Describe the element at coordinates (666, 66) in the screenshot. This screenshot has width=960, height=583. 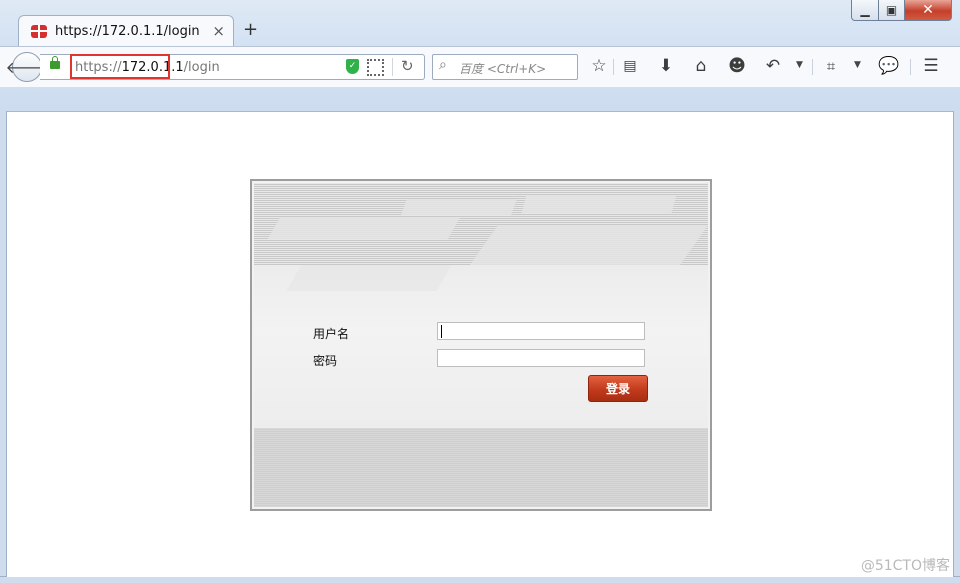
I see `download-icon: ⬇` at that location.